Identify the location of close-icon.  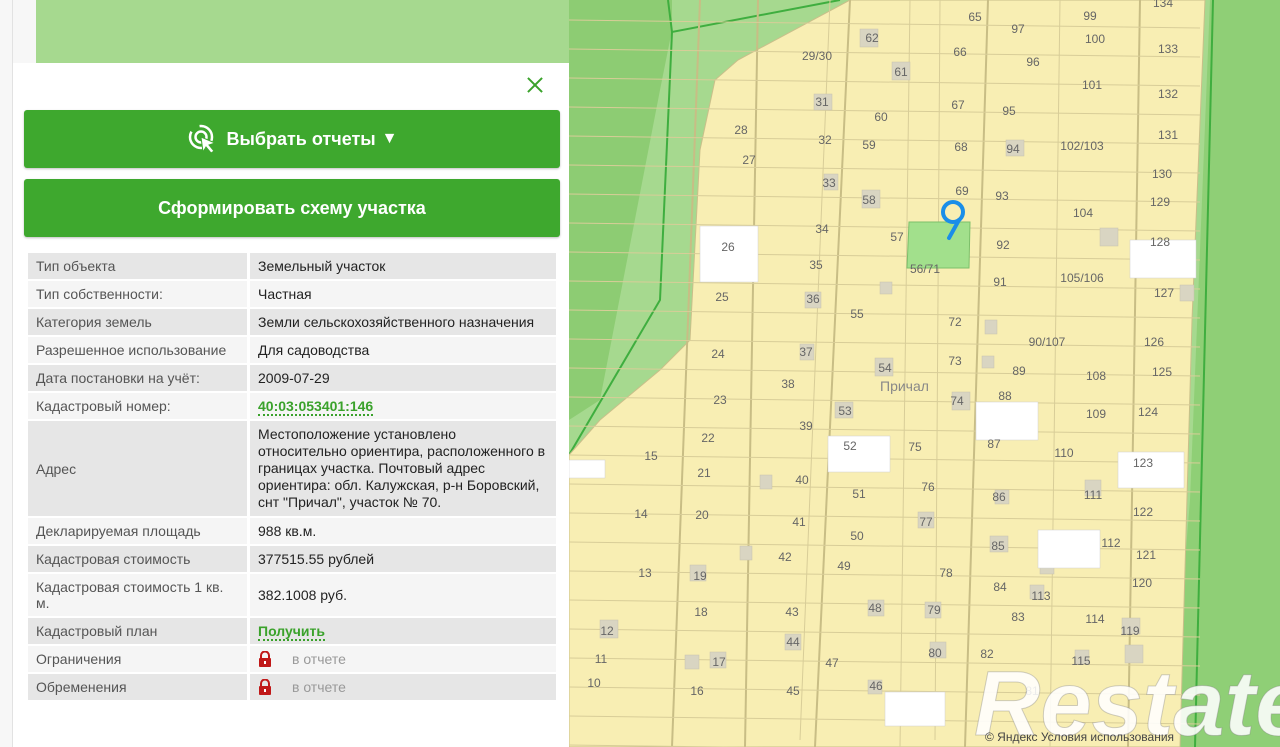
(535, 85).